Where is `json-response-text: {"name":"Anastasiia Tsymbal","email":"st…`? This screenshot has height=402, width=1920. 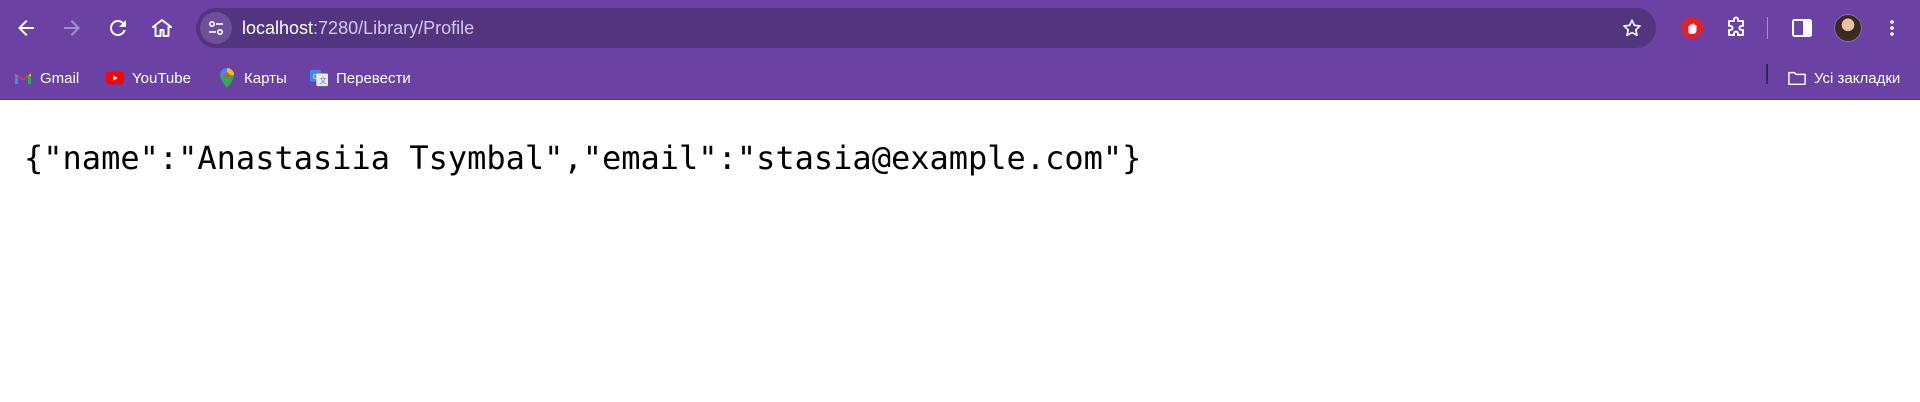
json-response-text: {"name":"Anastasiia Tsymbal","email":"st… is located at coordinates (583, 158).